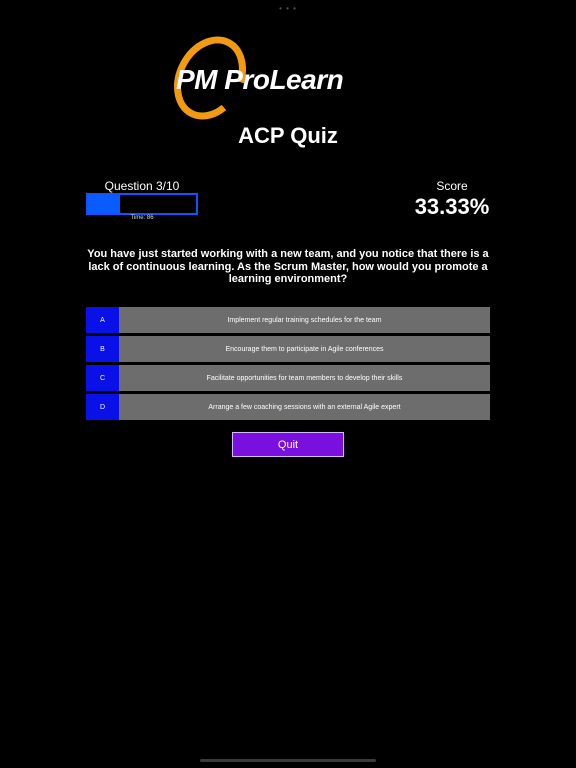 The image size is (576, 768). What do you see at coordinates (102, 320) in the screenshot?
I see `answer-letter: A` at bounding box center [102, 320].